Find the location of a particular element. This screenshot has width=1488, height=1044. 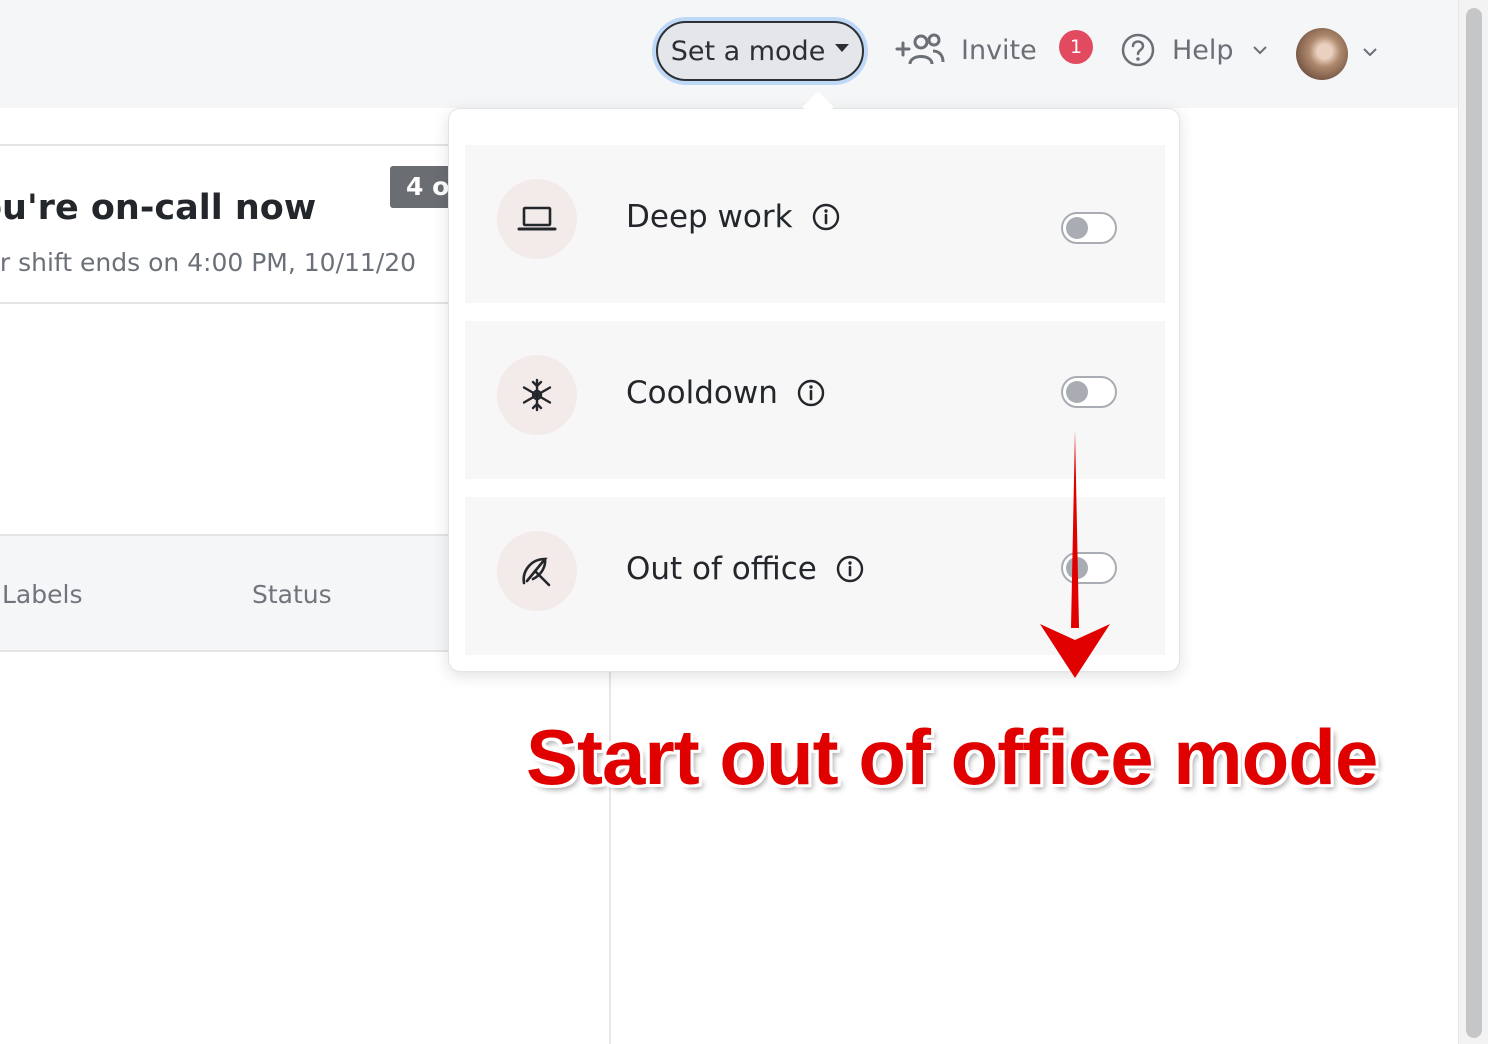

set-mode-button-inner: Set a mode is located at coordinates (760, 51).